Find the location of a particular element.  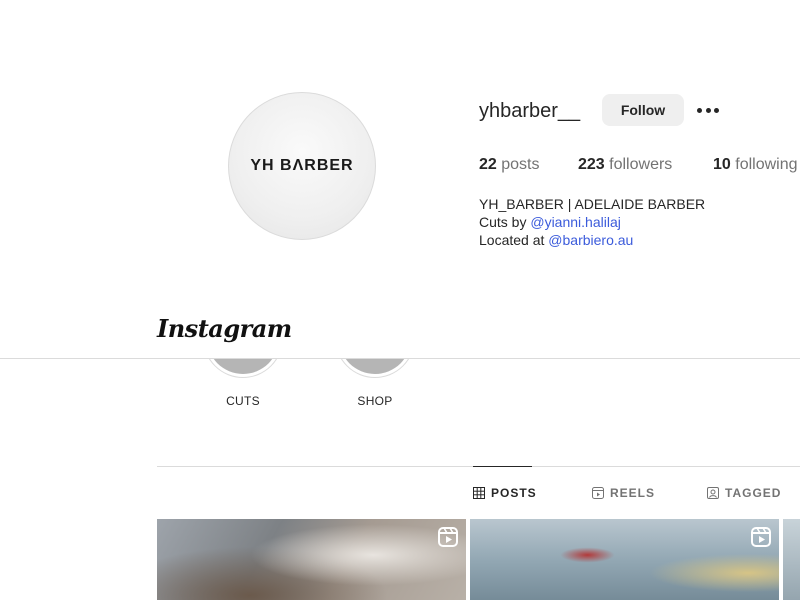

bio-cuts-prefix: Cuts by is located at coordinates (503, 222).